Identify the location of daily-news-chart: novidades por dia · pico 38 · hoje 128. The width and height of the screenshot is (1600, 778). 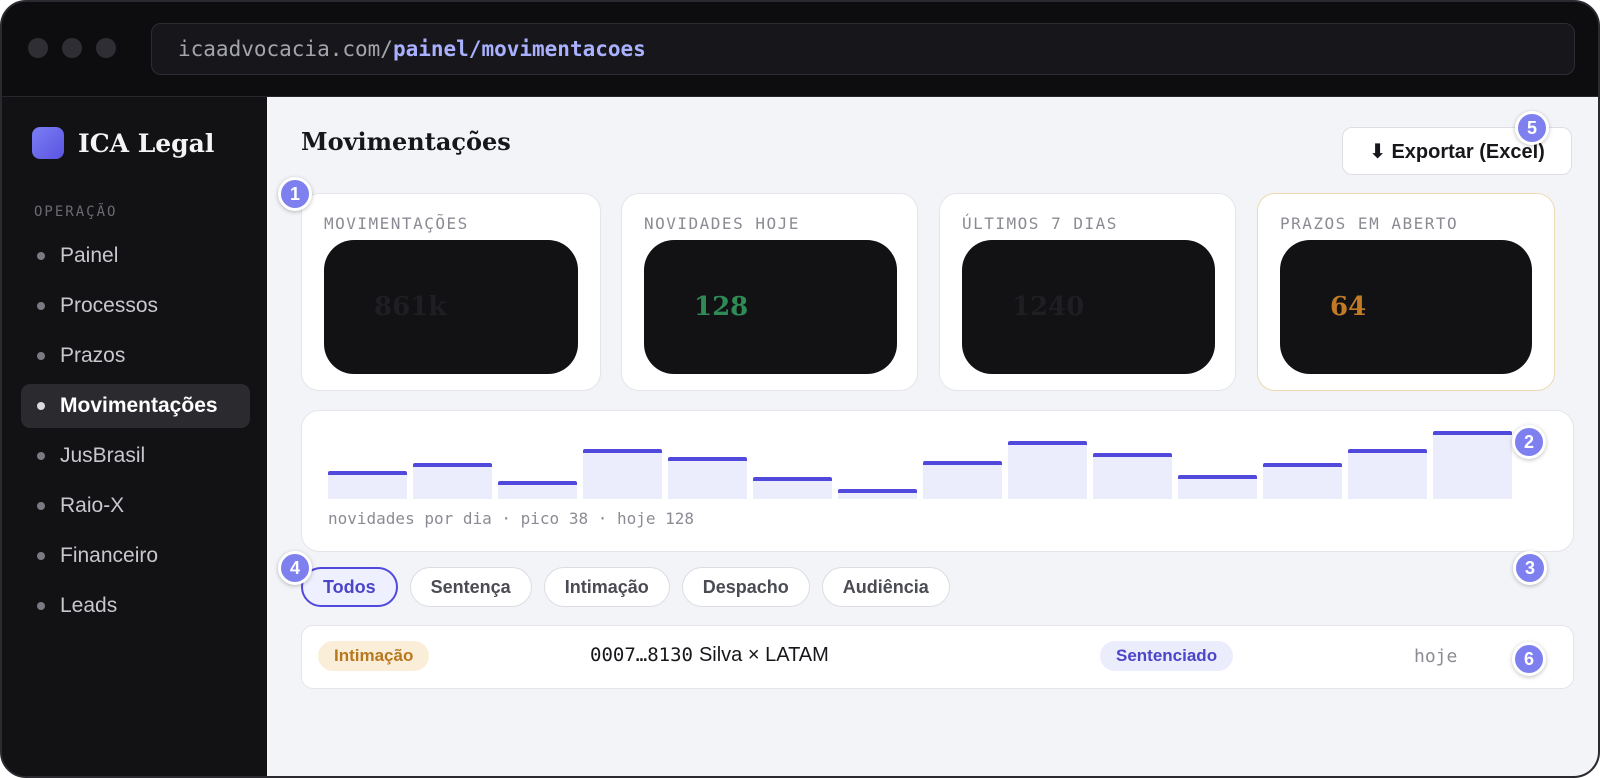
(937, 481).